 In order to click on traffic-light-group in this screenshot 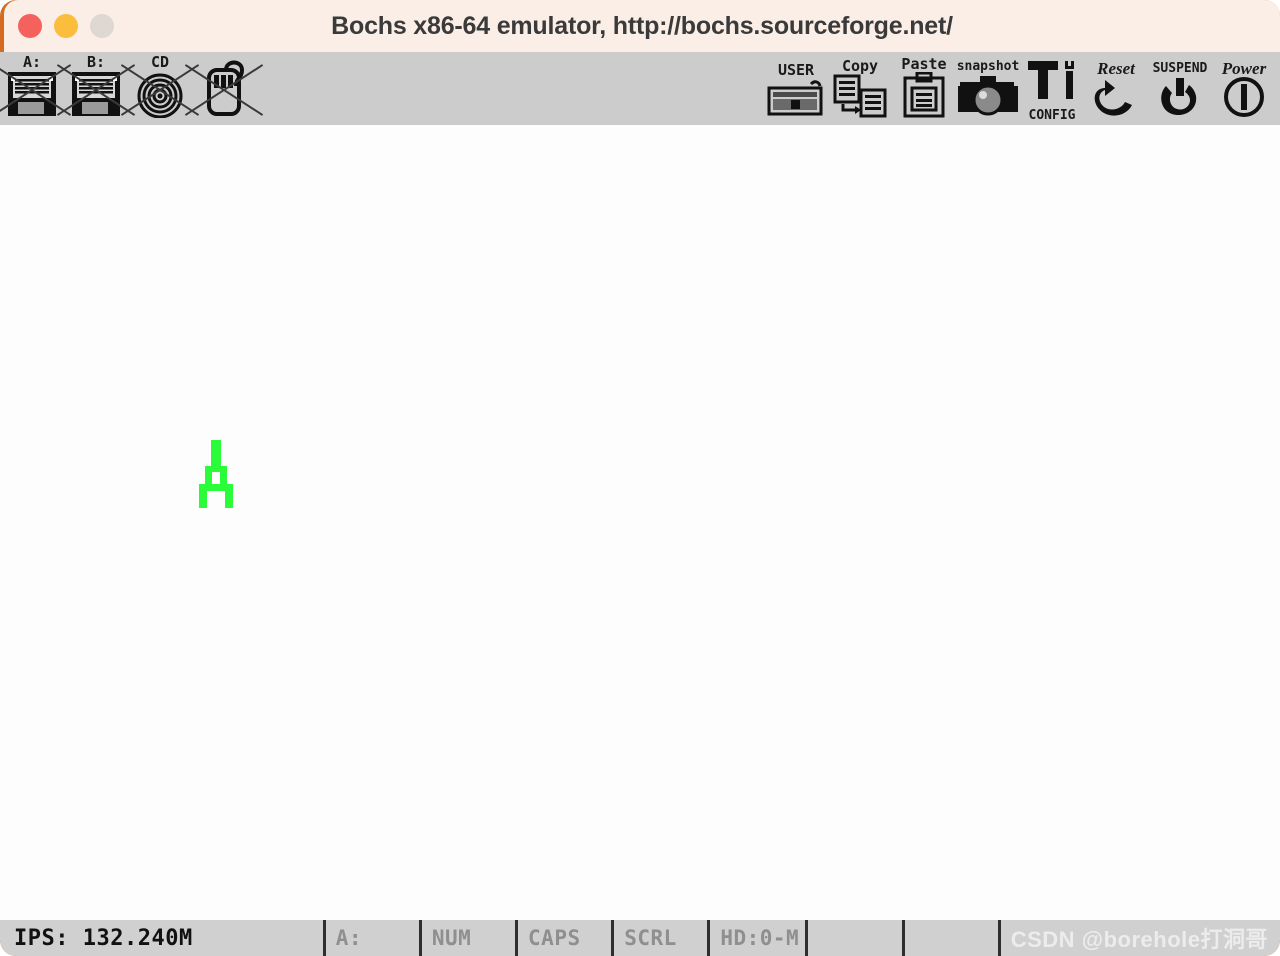, I will do `click(66, 26)`.